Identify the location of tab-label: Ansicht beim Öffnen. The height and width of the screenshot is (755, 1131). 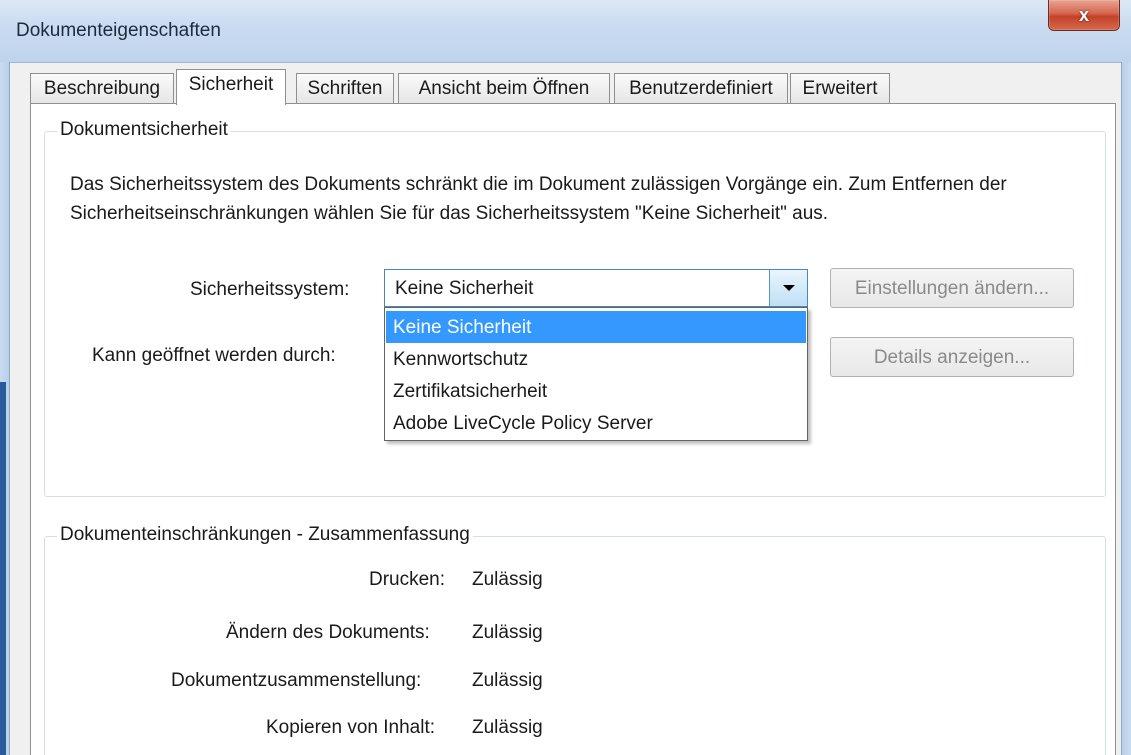
(504, 88).